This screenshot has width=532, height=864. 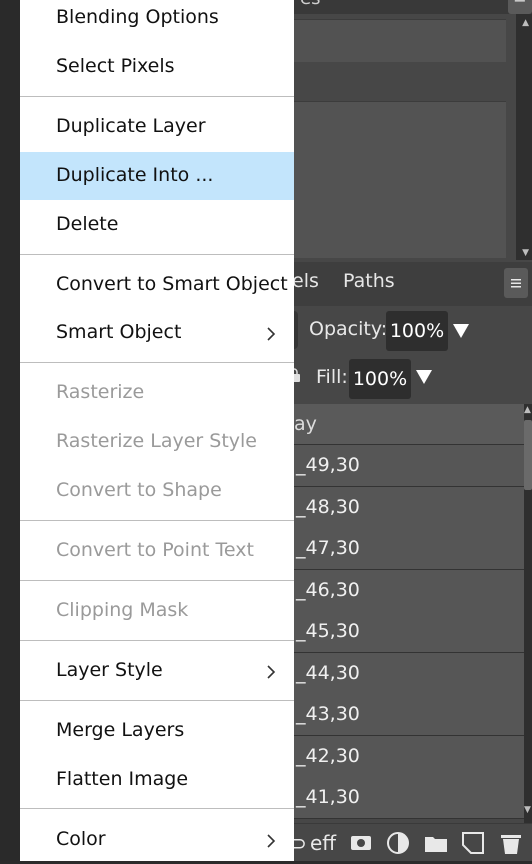 I want to click on menu-item-label: Convert to Smart Object, so click(x=172, y=284).